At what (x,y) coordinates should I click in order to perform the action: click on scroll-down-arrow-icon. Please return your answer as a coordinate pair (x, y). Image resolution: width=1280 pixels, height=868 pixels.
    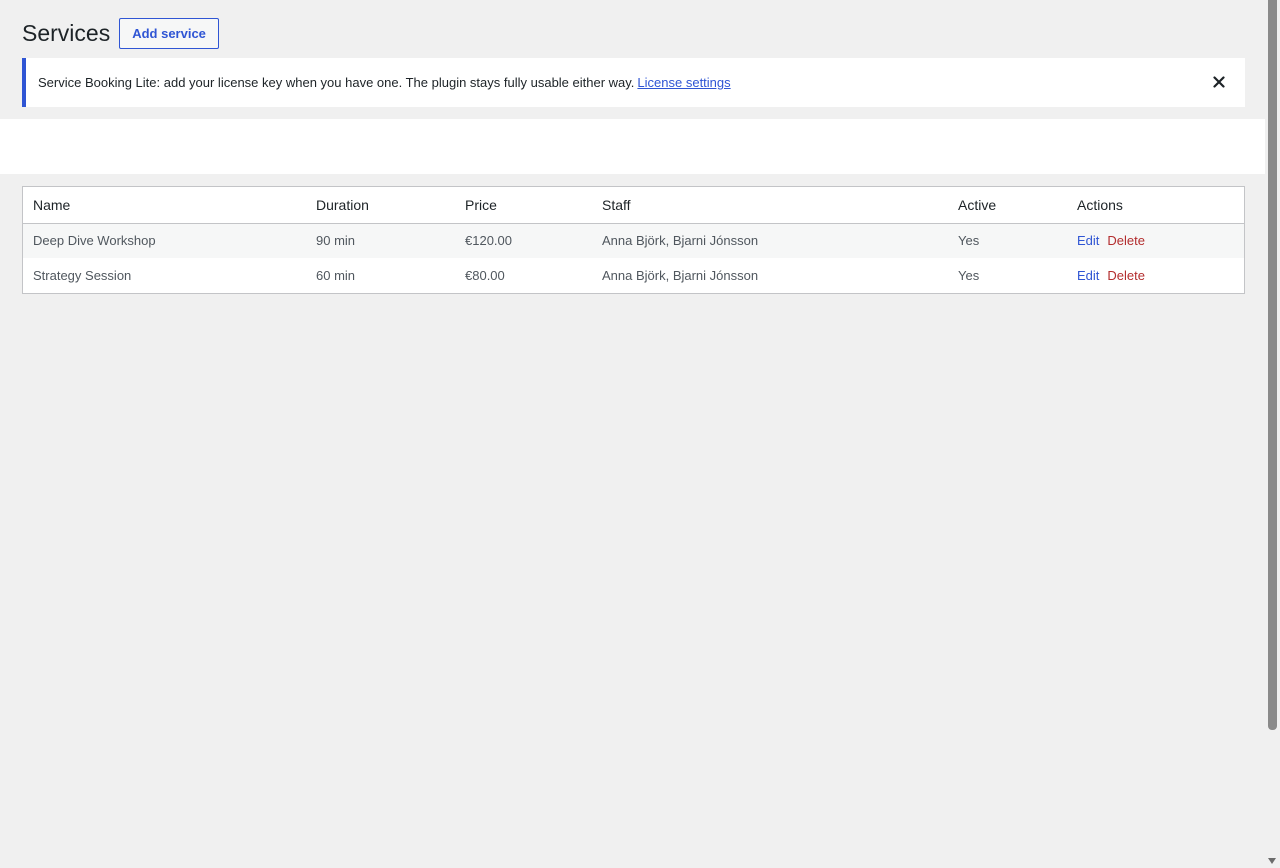
    Looking at the image, I should click on (1272, 861).